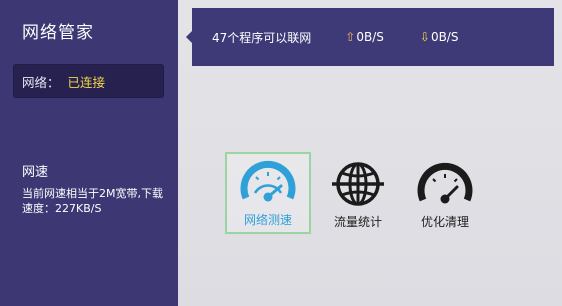 The image size is (562, 306). Describe the element at coordinates (35, 172) in the screenshot. I see `speed-heading: 网速` at that location.